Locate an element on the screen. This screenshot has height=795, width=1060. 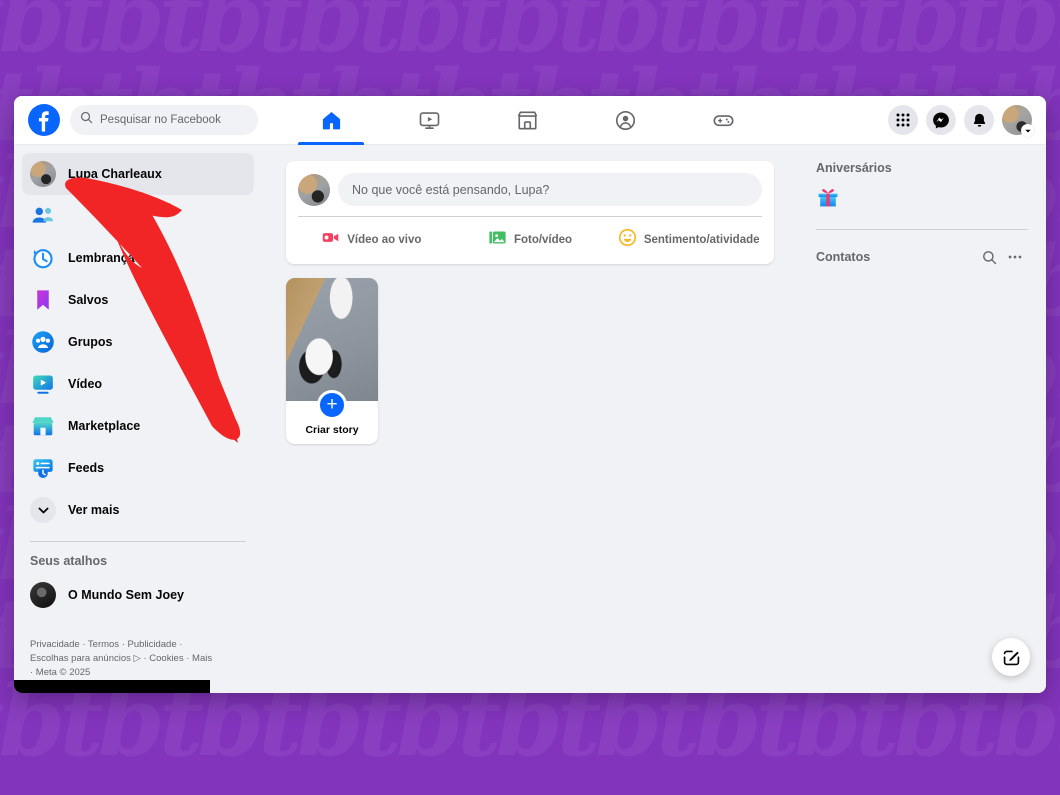
sidebar-item-label: Feeds is located at coordinates (86, 468).